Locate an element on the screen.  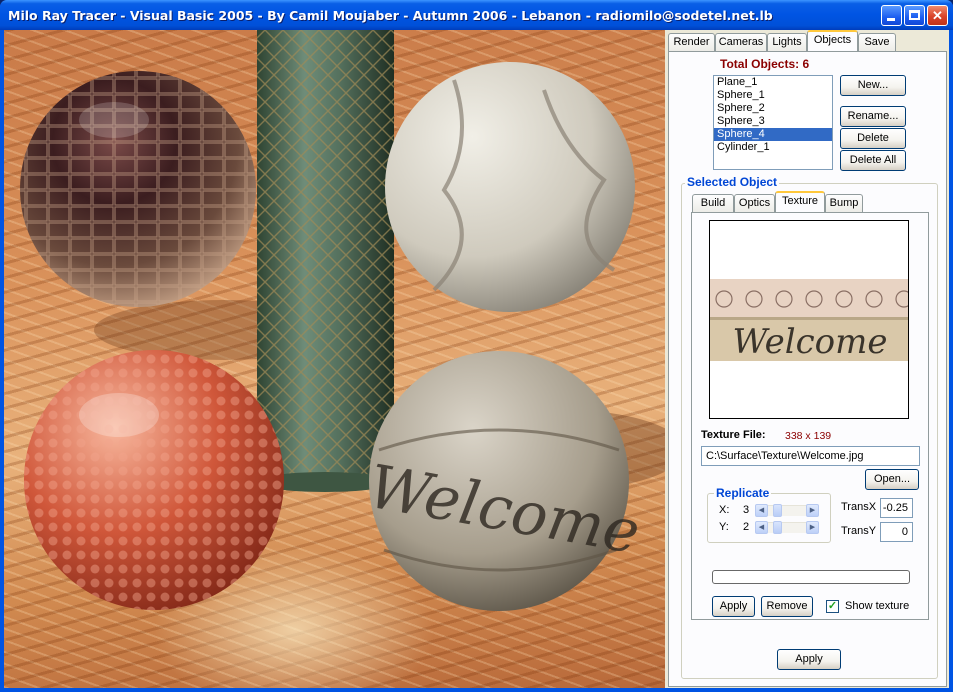
replicate-x-label: X: is located at coordinates (724, 510).